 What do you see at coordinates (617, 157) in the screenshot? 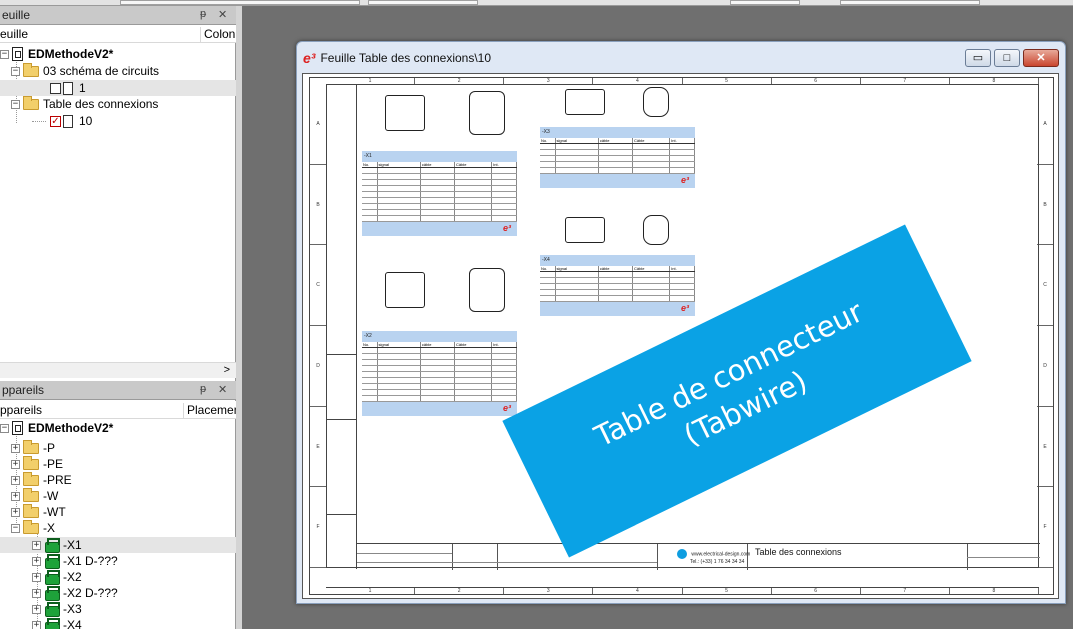
I see `connection-table-x3: -X3 No. signal câble Câble Int. e³` at bounding box center [617, 157].